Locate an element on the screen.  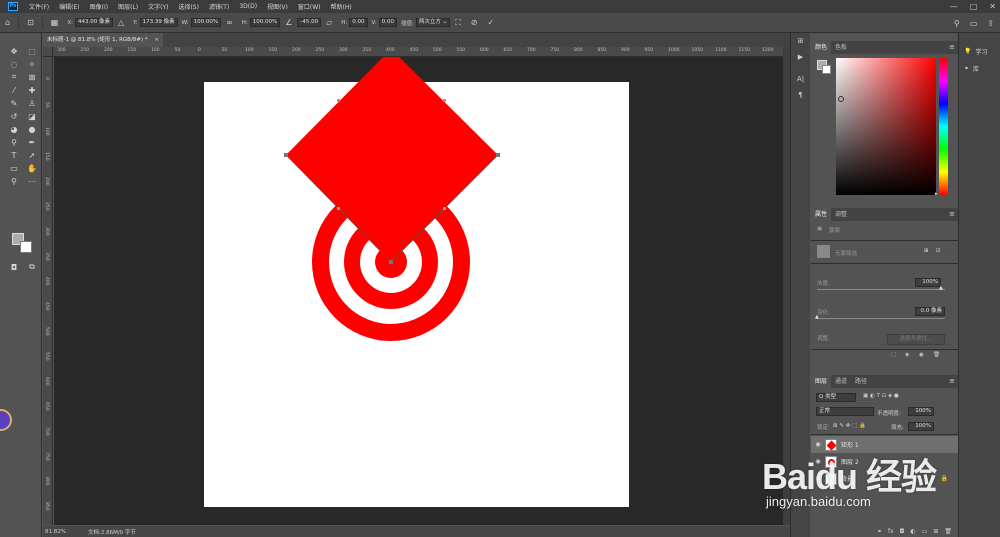
rotation-angle-field: -45.00 is located at coordinates (309, 22).